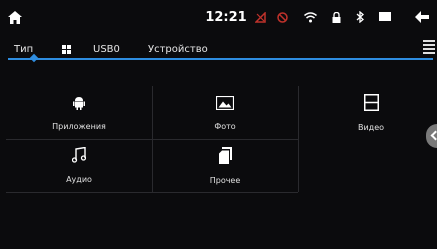 The image size is (437, 249). What do you see at coordinates (15, 17) in the screenshot?
I see `home-icon` at bounding box center [15, 17].